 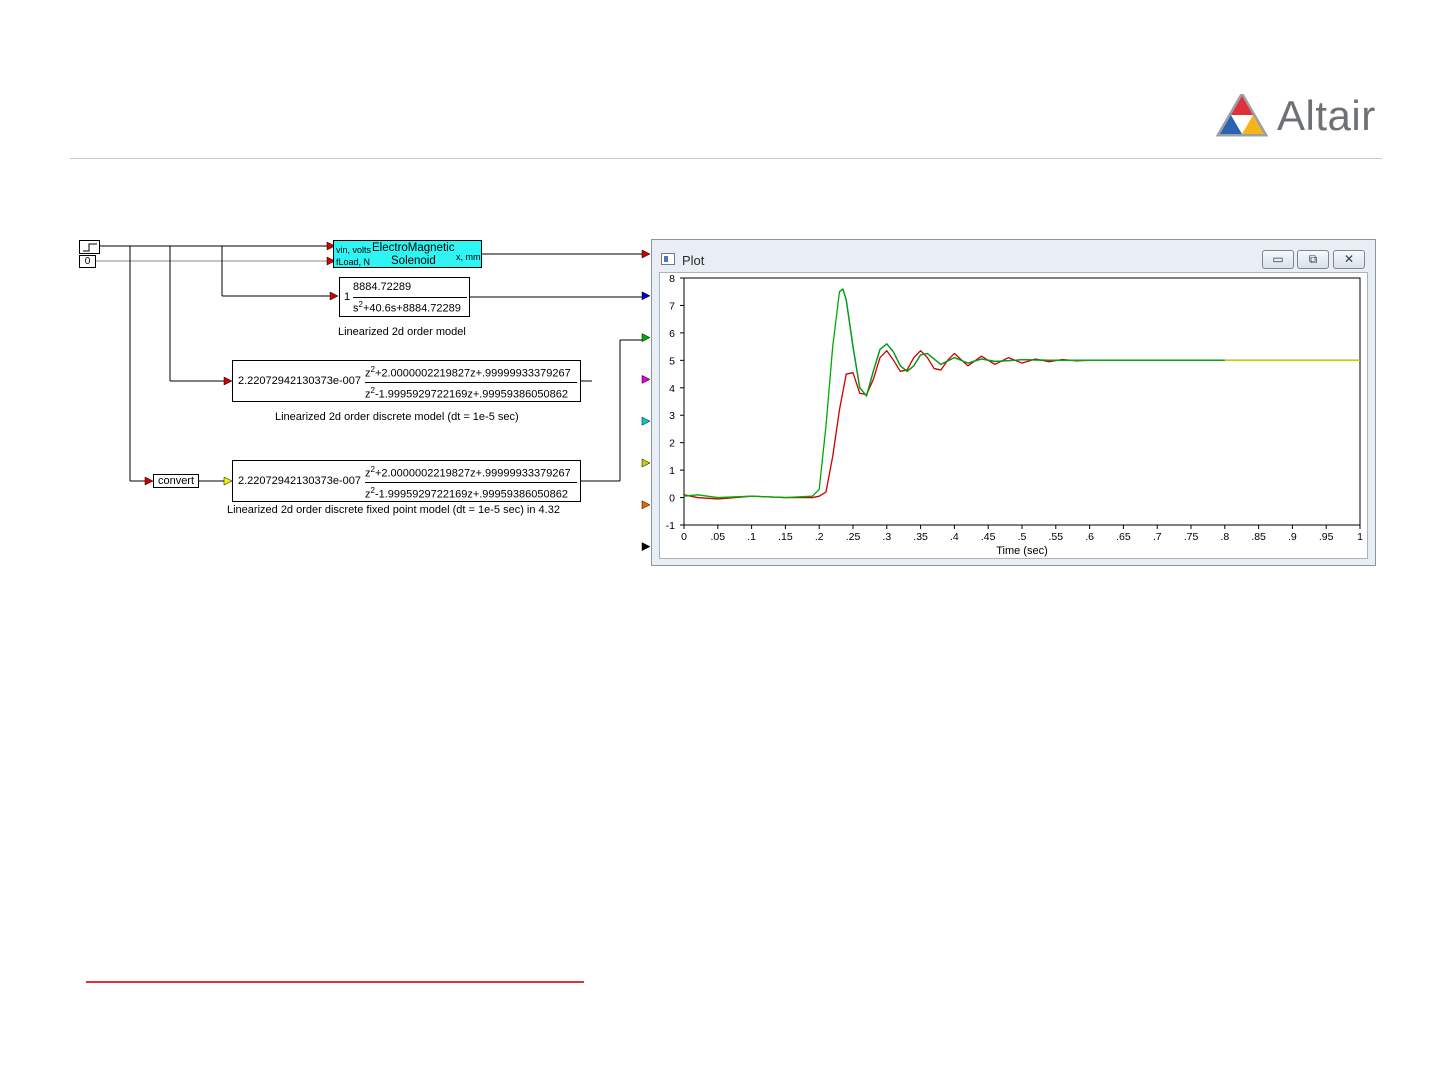 What do you see at coordinates (954, 537) in the screenshot?
I see `x-tick-label: .4` at bounding box center [954, 537].